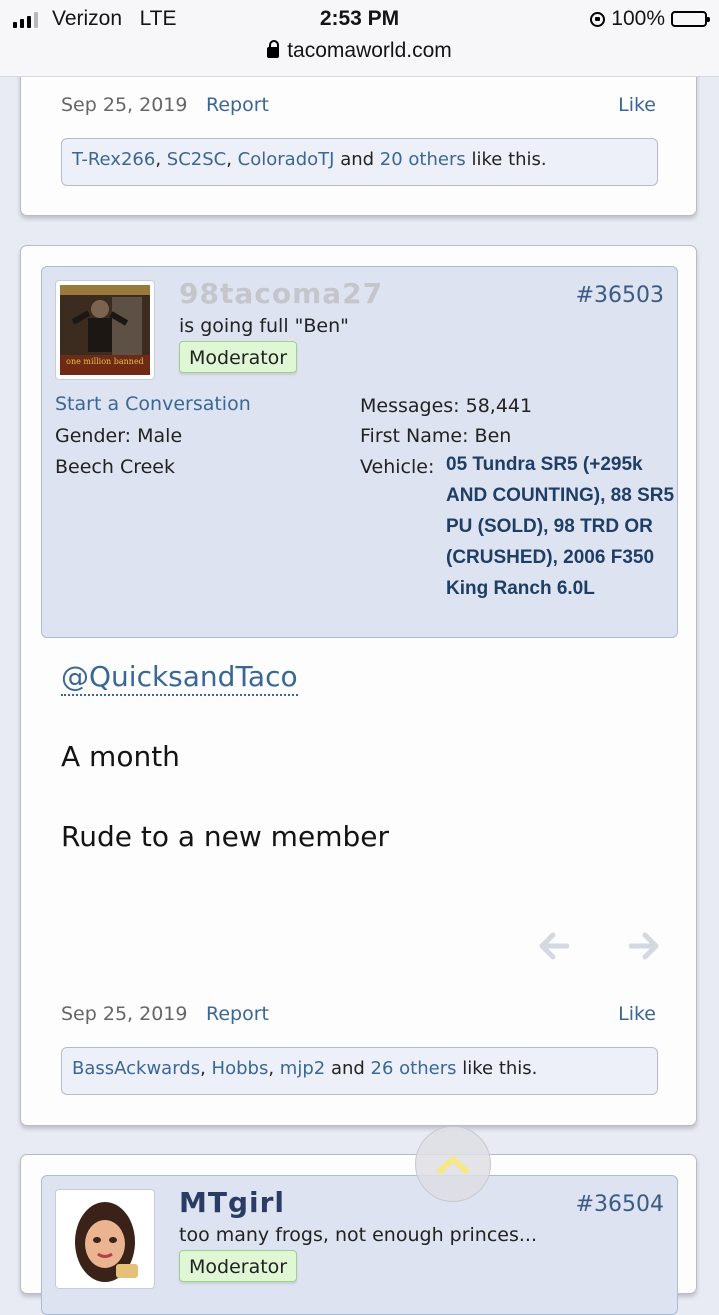 This screenshot has height=1315, width=719. Describe the element at coordinates (281, 293) in the screenshot. I see `username: 98tacoma27` at that location.